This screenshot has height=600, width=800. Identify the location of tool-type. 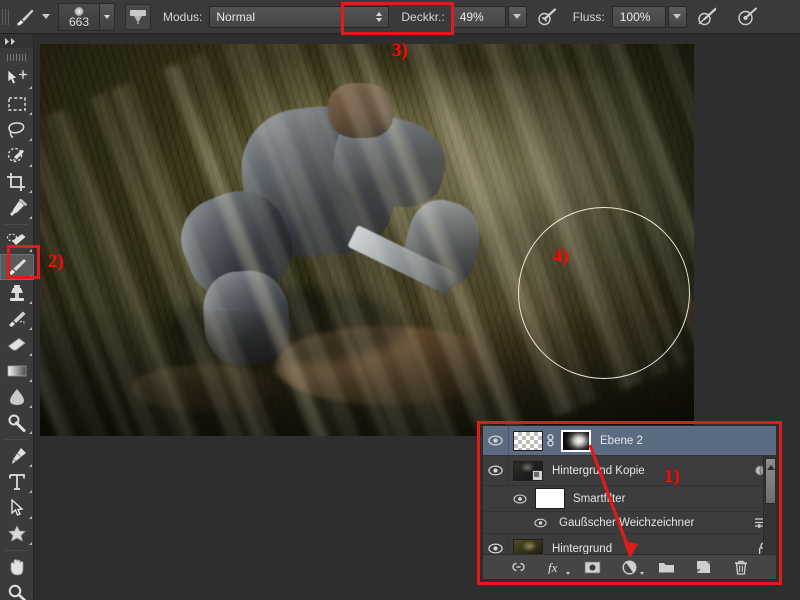
(17, 482).